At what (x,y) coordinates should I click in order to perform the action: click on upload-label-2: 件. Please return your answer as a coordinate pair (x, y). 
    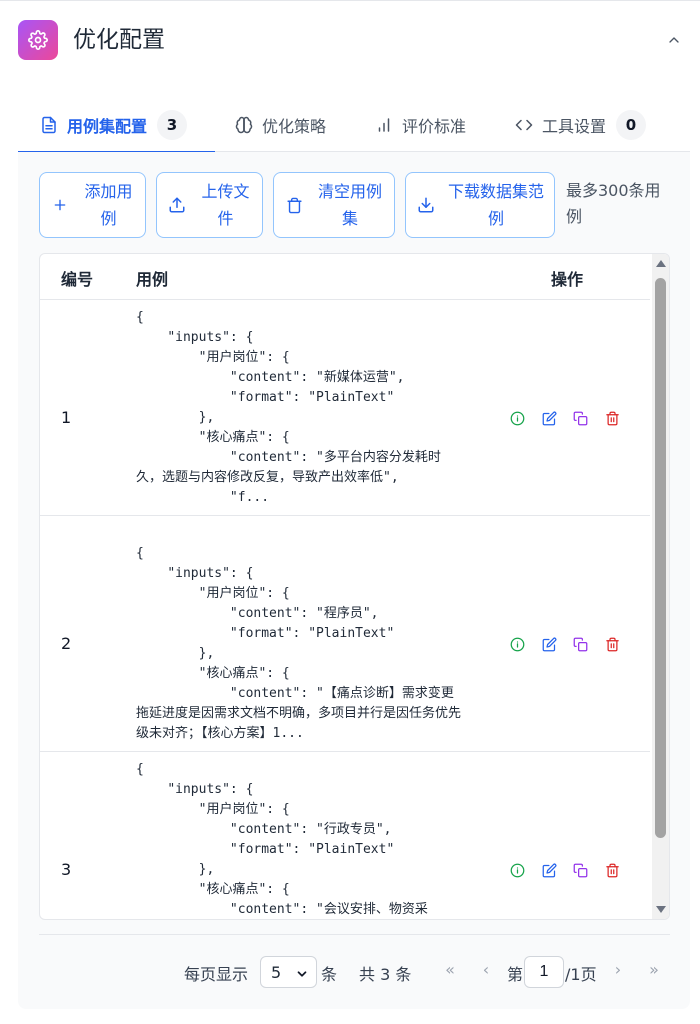
    Looking at the image, I should click on (225, 218).